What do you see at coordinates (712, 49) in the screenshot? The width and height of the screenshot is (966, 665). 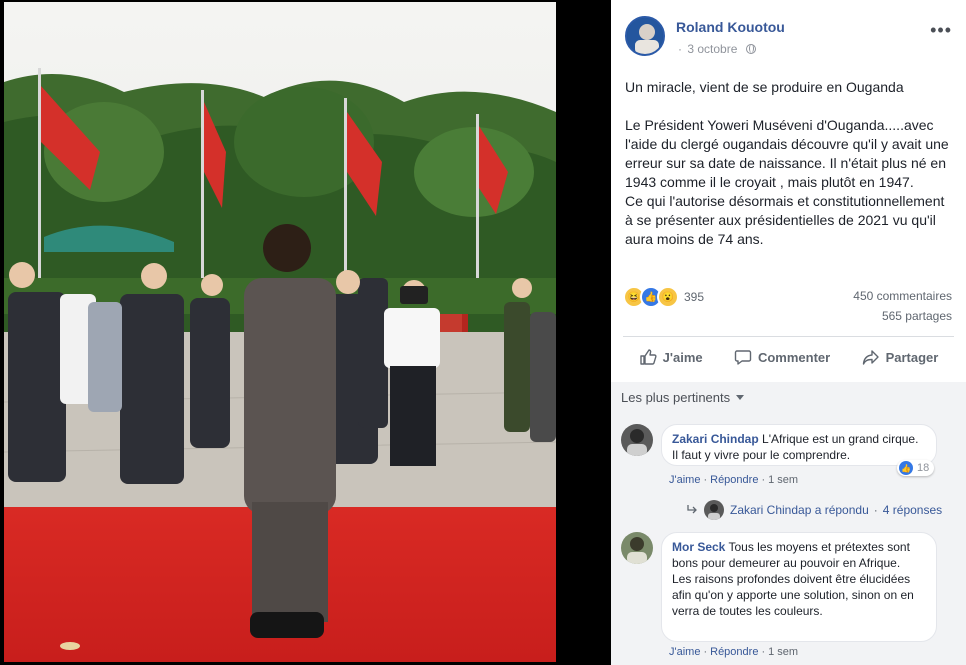 I see `post-date: 3 octobre` at bounding box center [712, 49].